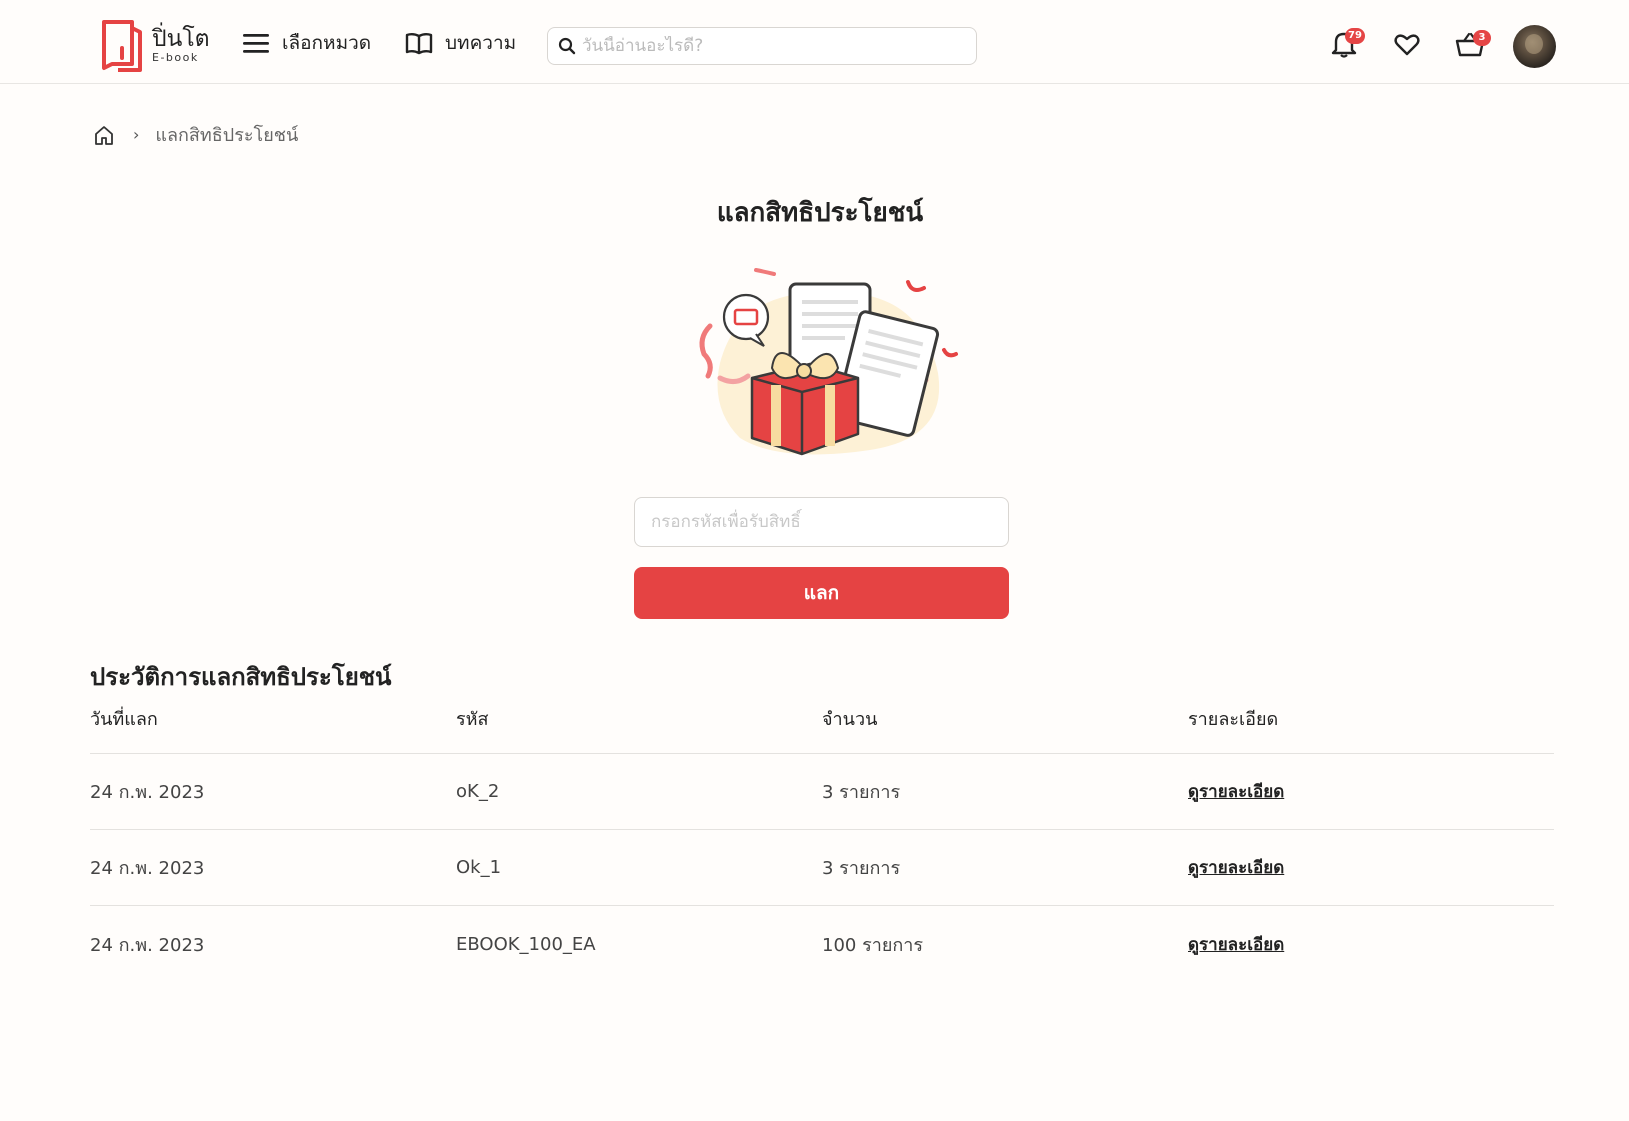 This screenshot has width=1629, height=1121. What do you see at coordinates (1482, 38) in the screenshot?
I see `cart-badge: 3` at bounding box center [1482, 38].